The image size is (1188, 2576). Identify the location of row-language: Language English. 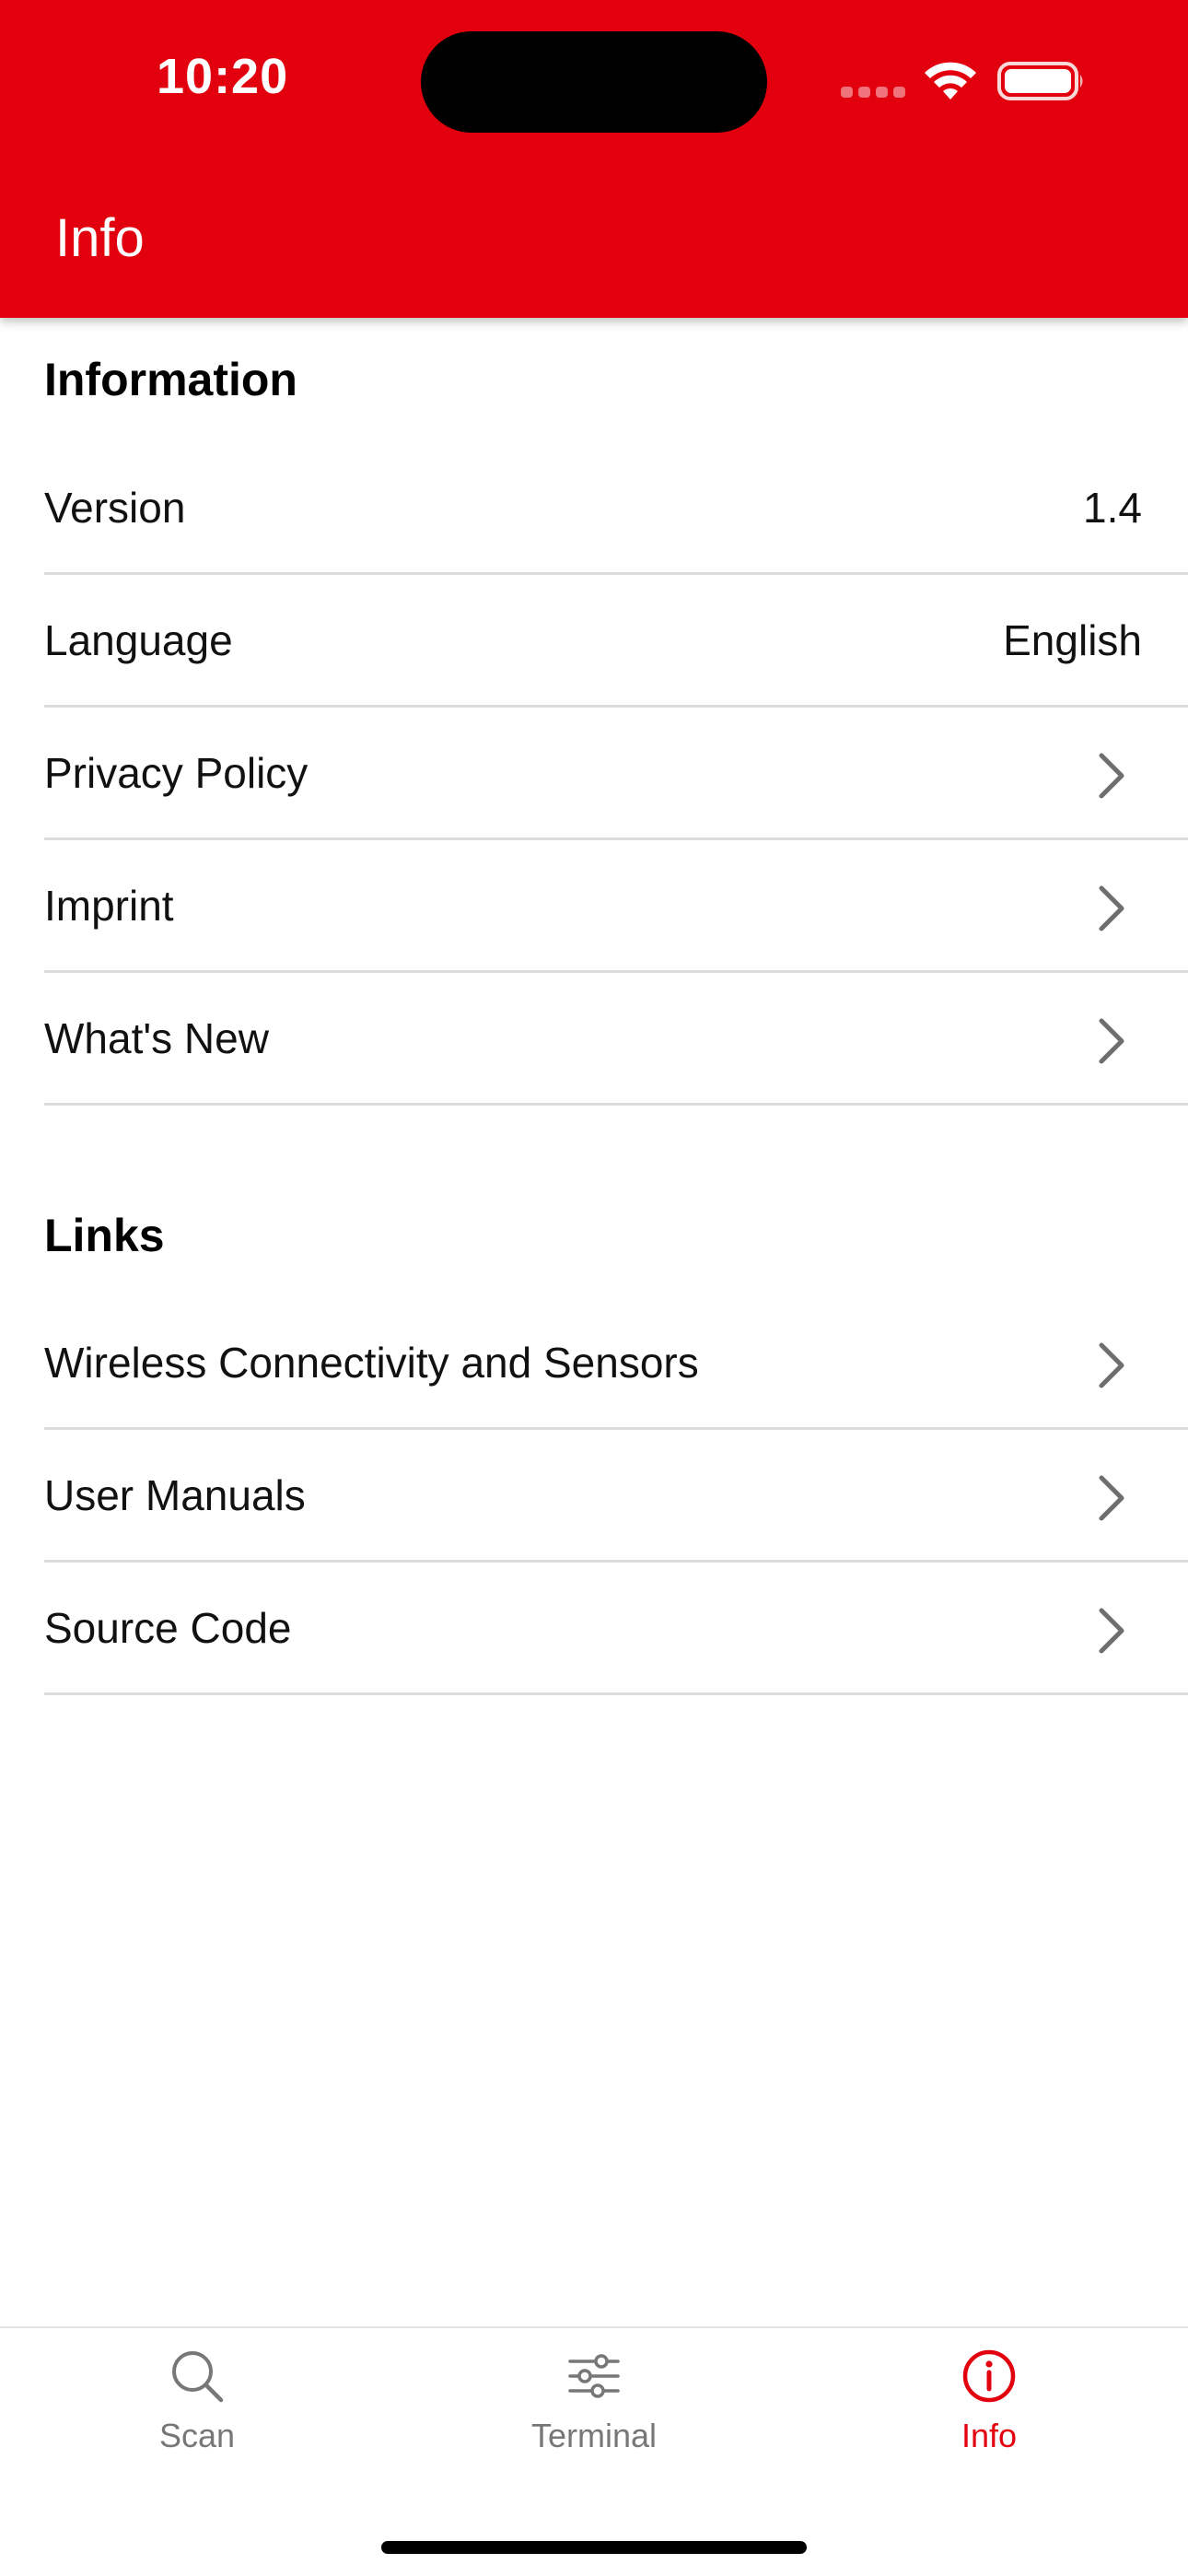
(616, 641).